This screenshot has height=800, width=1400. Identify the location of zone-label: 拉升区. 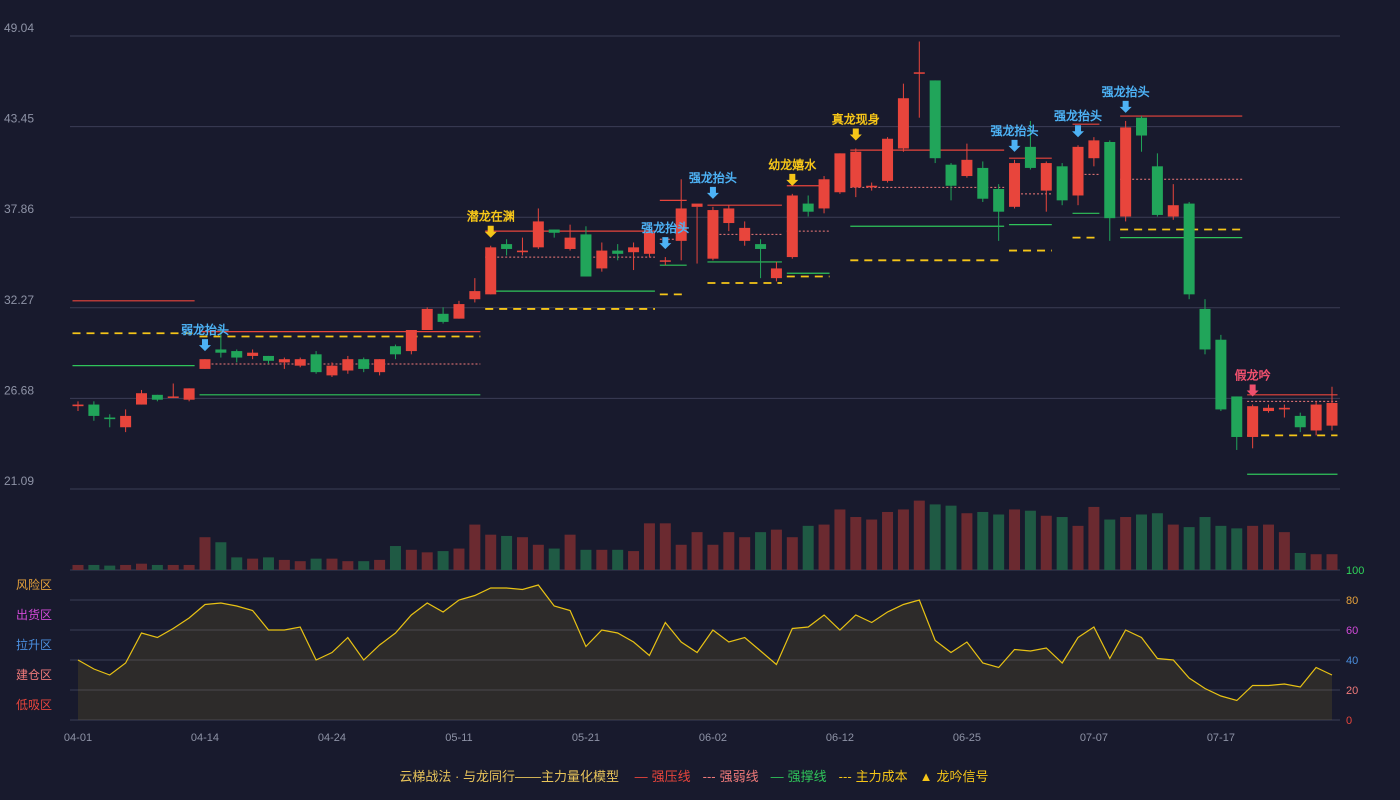
(34, 644).